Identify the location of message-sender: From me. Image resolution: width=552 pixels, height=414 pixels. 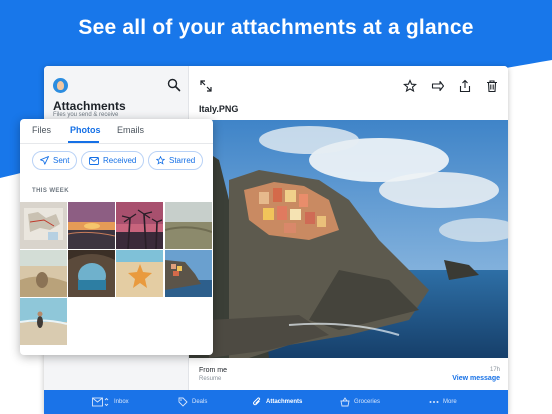
(213, 370).